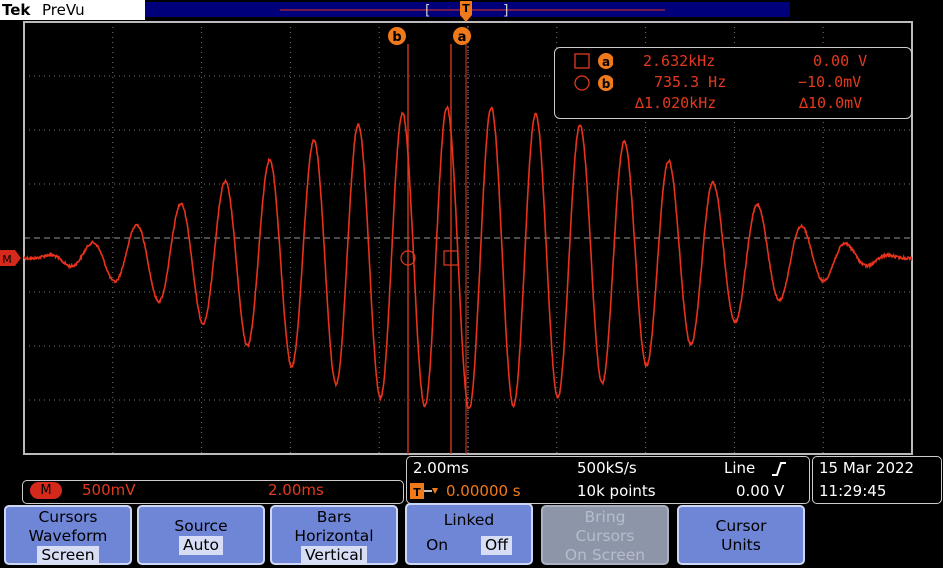 The image size is (943, 568). Describe the element at coordinates (582, 83) in the screenshot. I see `cursor-b-circle-icon` at that location.